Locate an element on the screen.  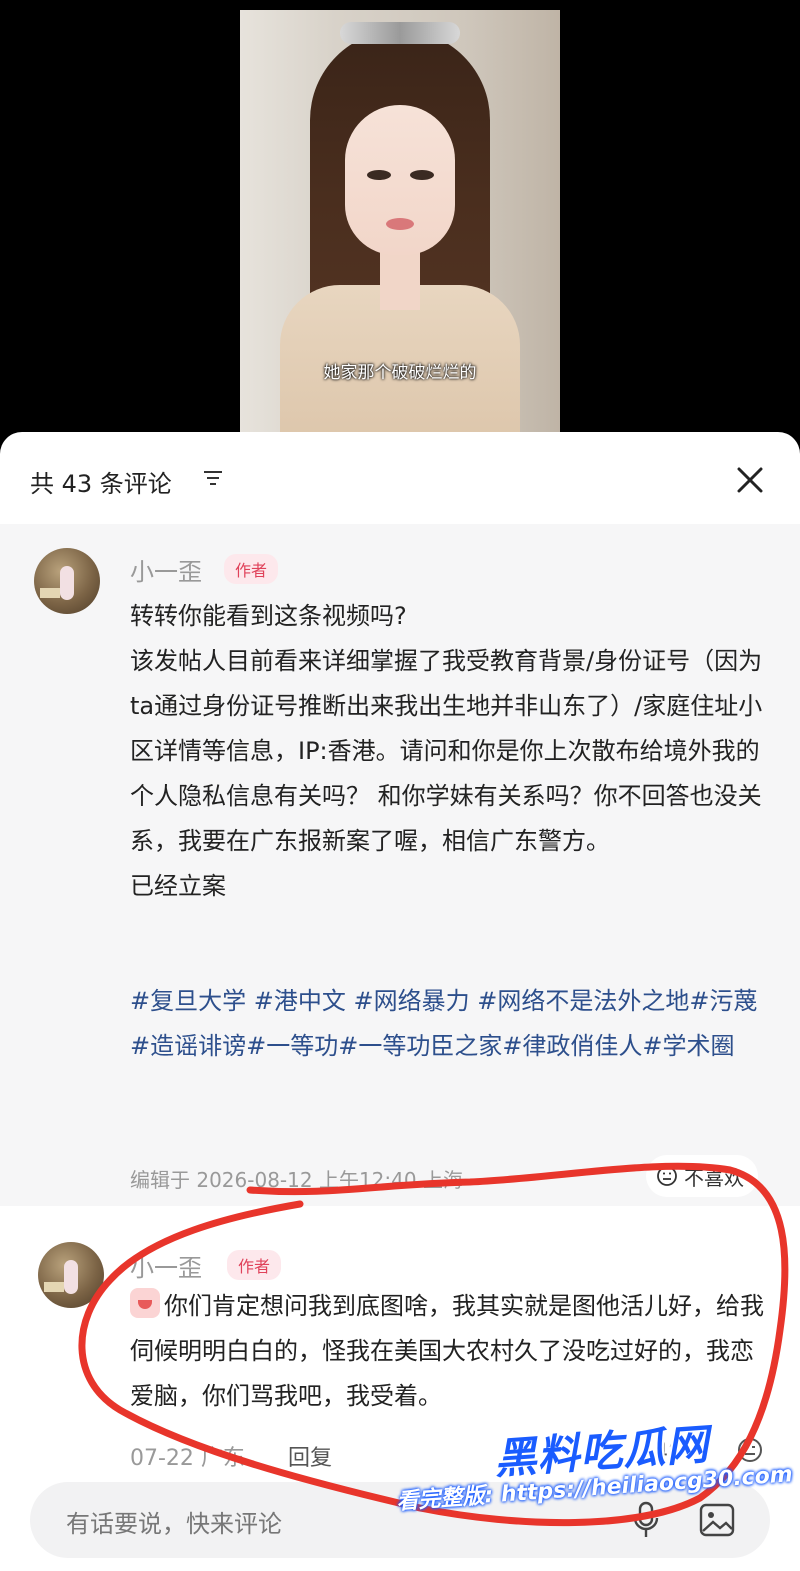
reply-button: 回复 is located at coordinates (310, 1456).